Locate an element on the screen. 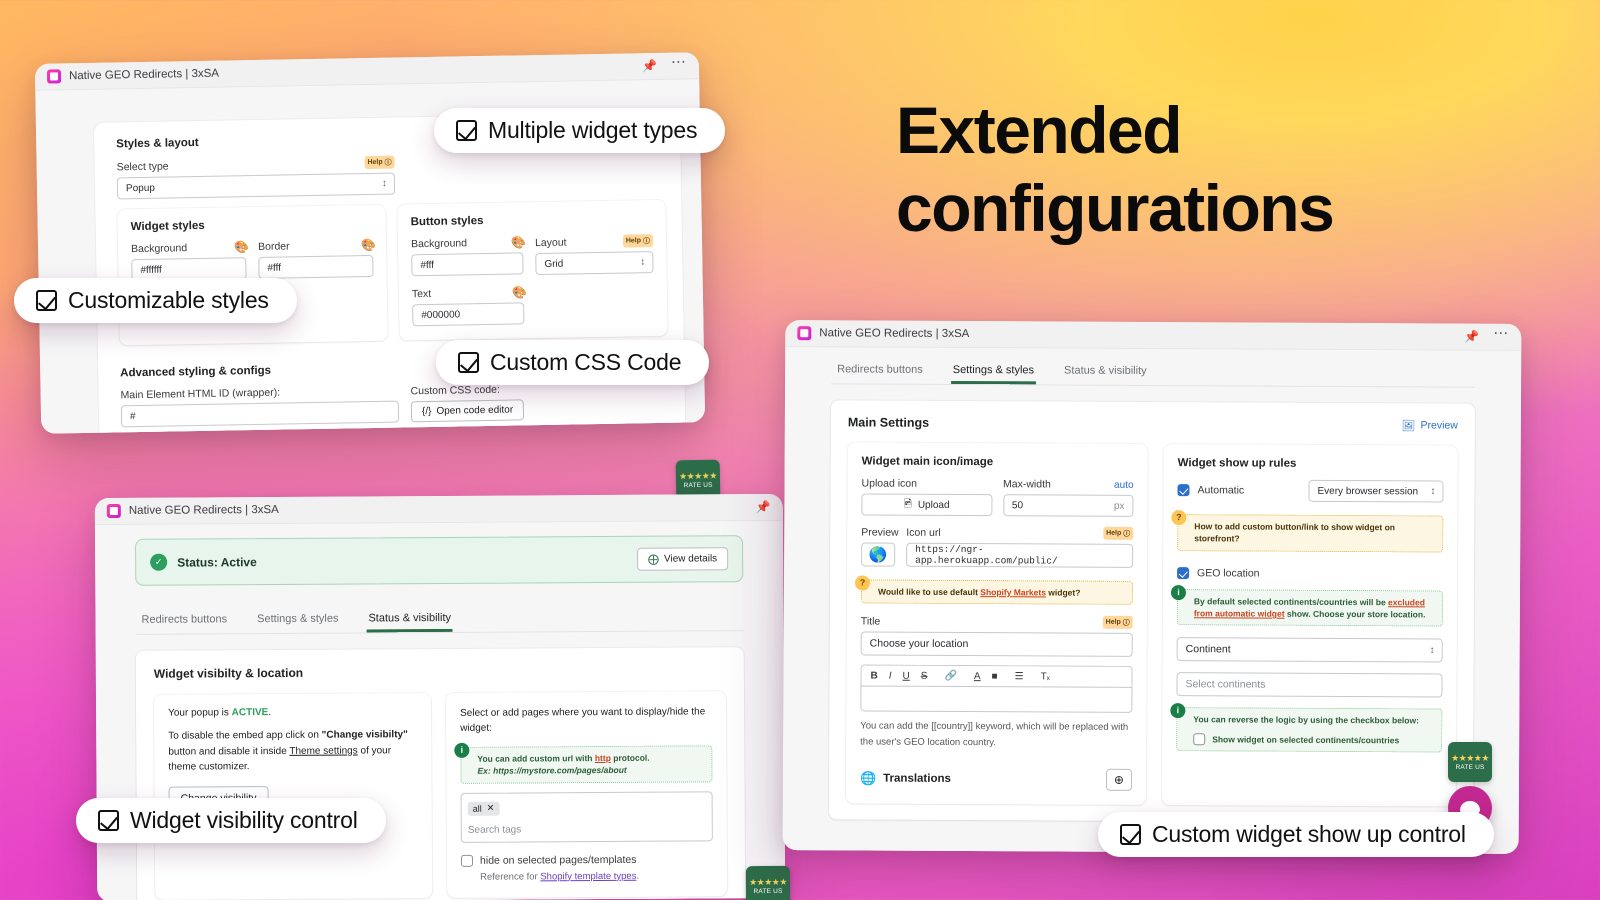 This screenshot has width=1600, height=900. theme-settings-link: Theme settings is located at coordinates (323, 750).